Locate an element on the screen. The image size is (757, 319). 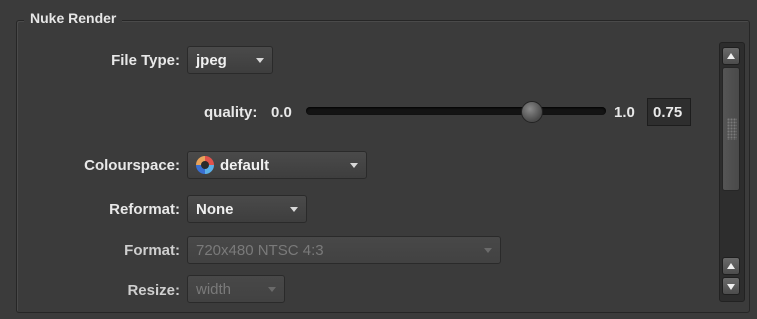
reformat-label: Reformat: is located at coordinates (144, 209).